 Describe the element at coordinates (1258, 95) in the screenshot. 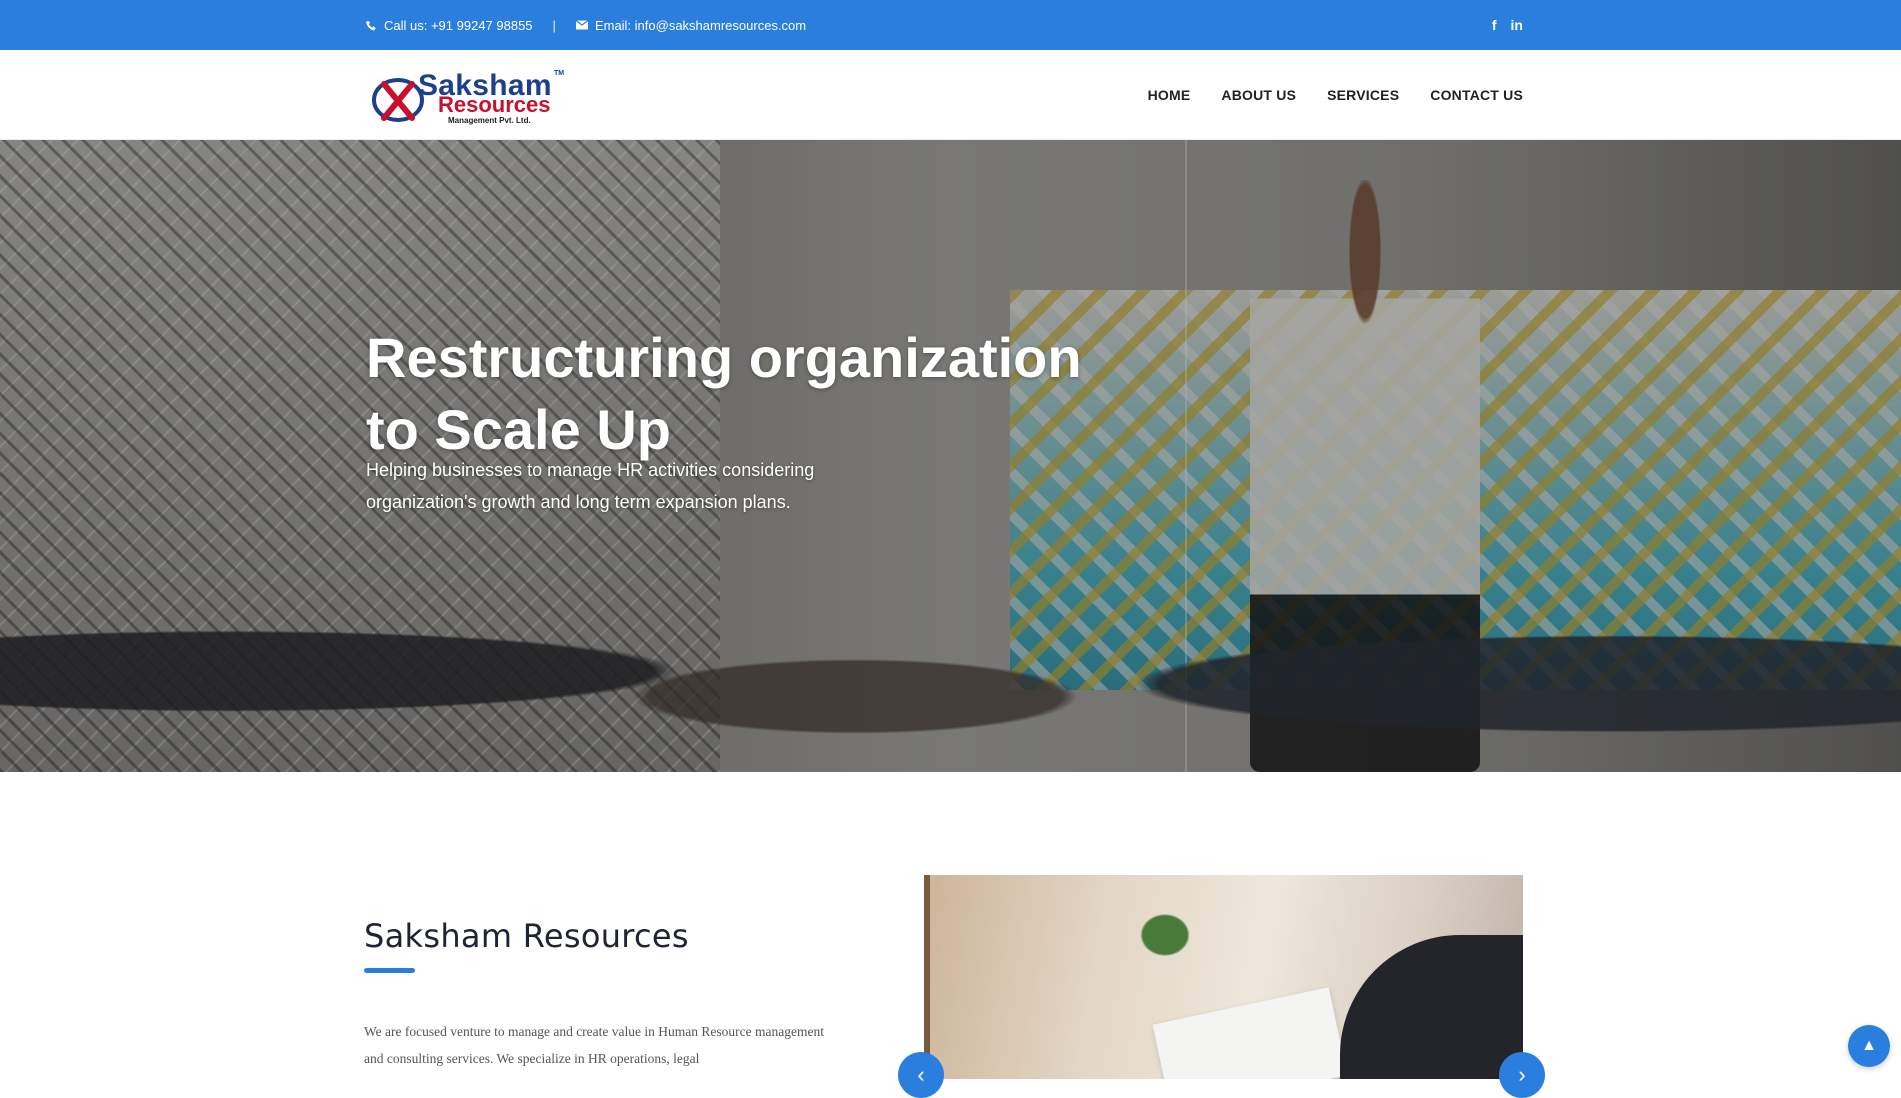

I see `nav-about-us: ABOUT US` at that location.